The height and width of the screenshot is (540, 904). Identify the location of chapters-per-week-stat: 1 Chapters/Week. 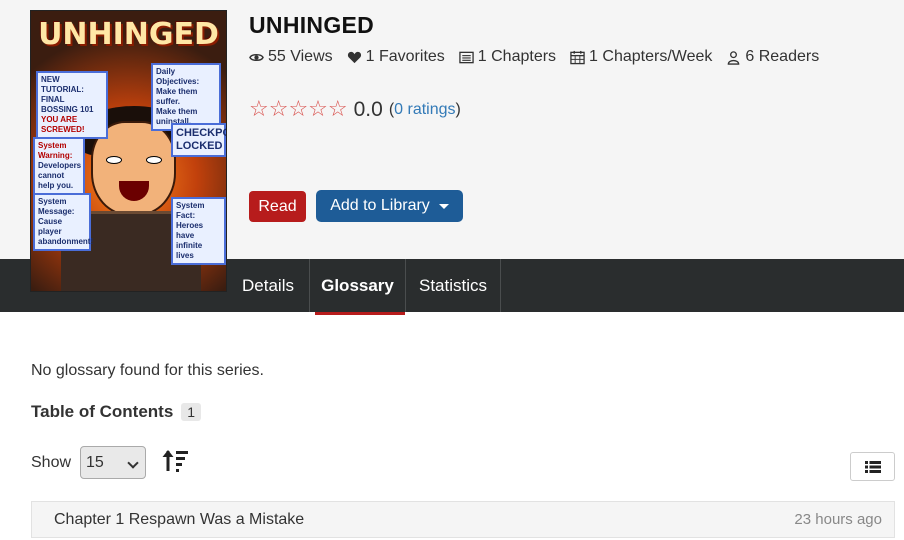
(641, 57).